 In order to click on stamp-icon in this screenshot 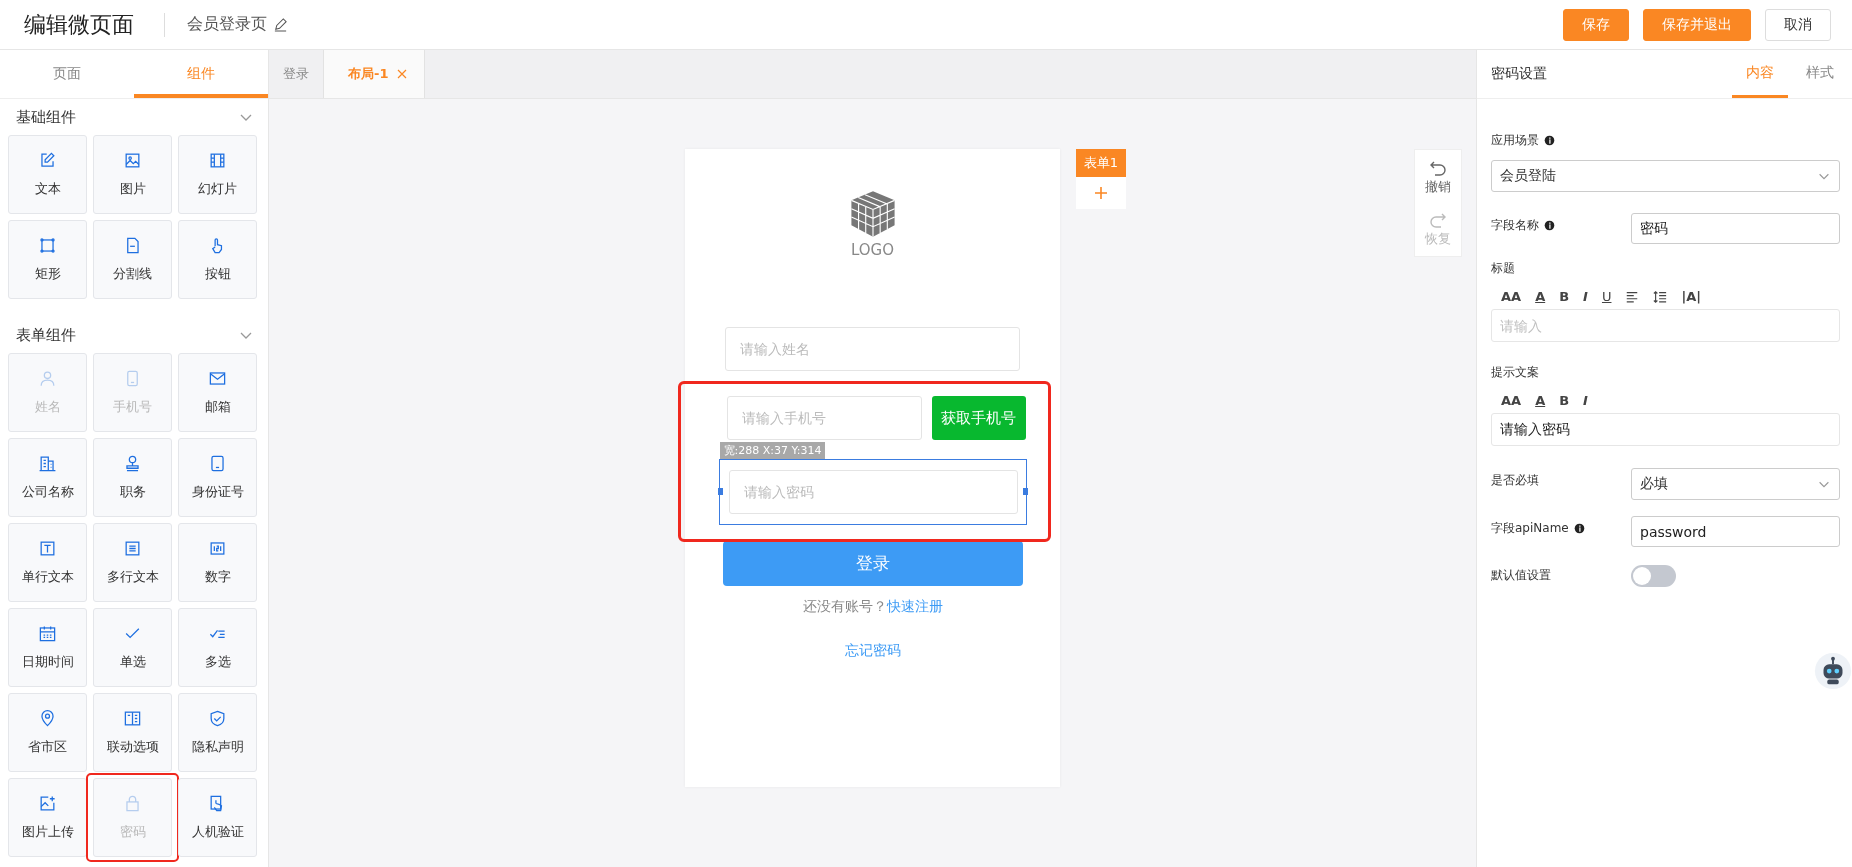, I will do `click(132, 463)`.